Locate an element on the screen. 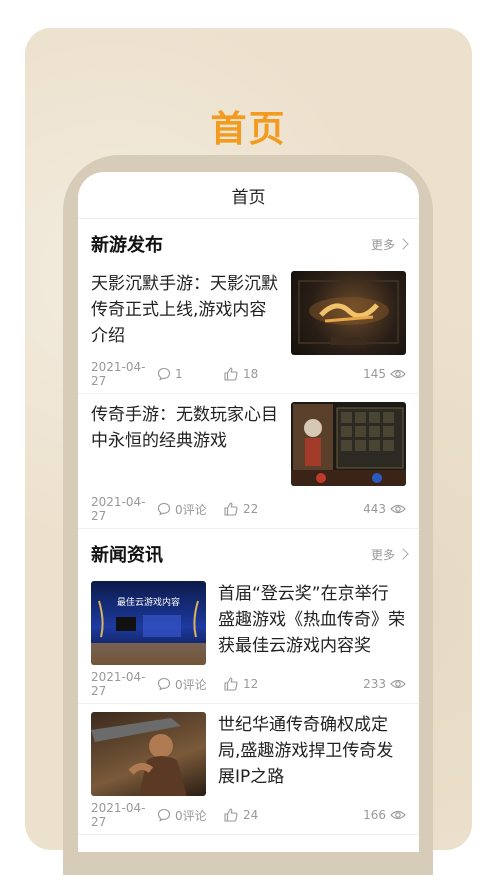  warrior-image is located at coordinates (139, 757).